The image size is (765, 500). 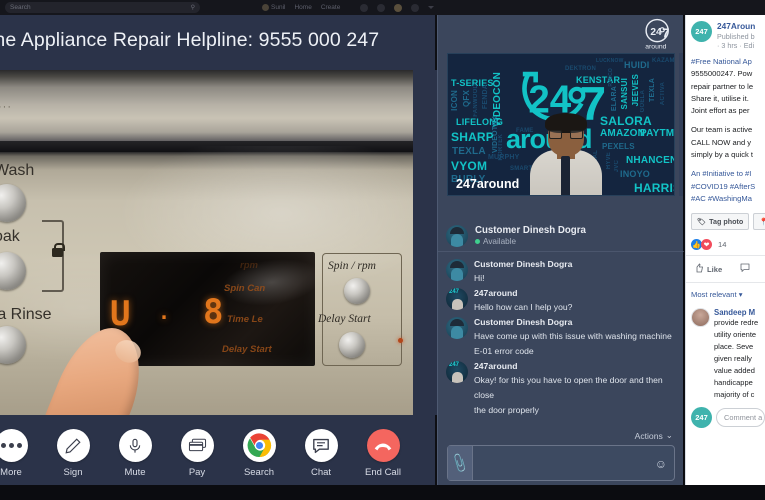 What do you see at coordinates (425, 242) in the screenshot?
I see `video-side-fill` at bounding box center [425, 242].